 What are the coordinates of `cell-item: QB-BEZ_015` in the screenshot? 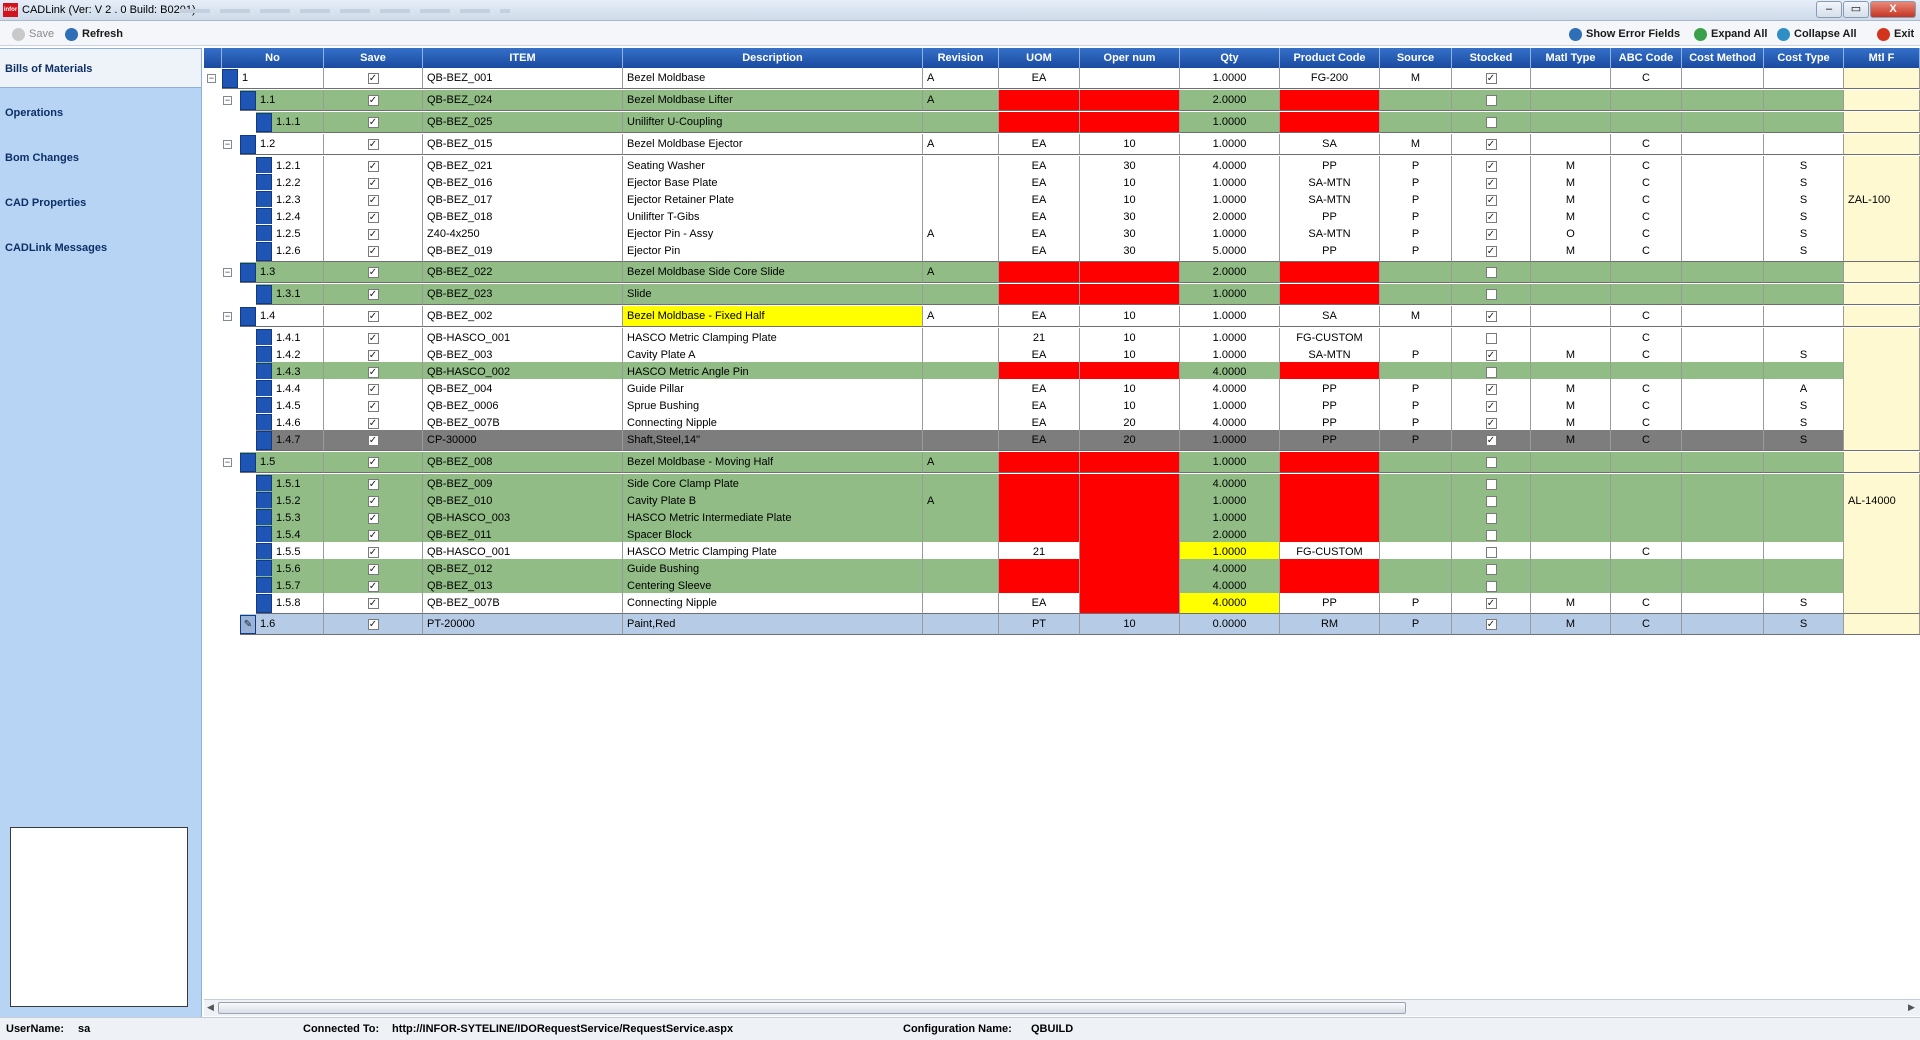 It's located at (523, 144).